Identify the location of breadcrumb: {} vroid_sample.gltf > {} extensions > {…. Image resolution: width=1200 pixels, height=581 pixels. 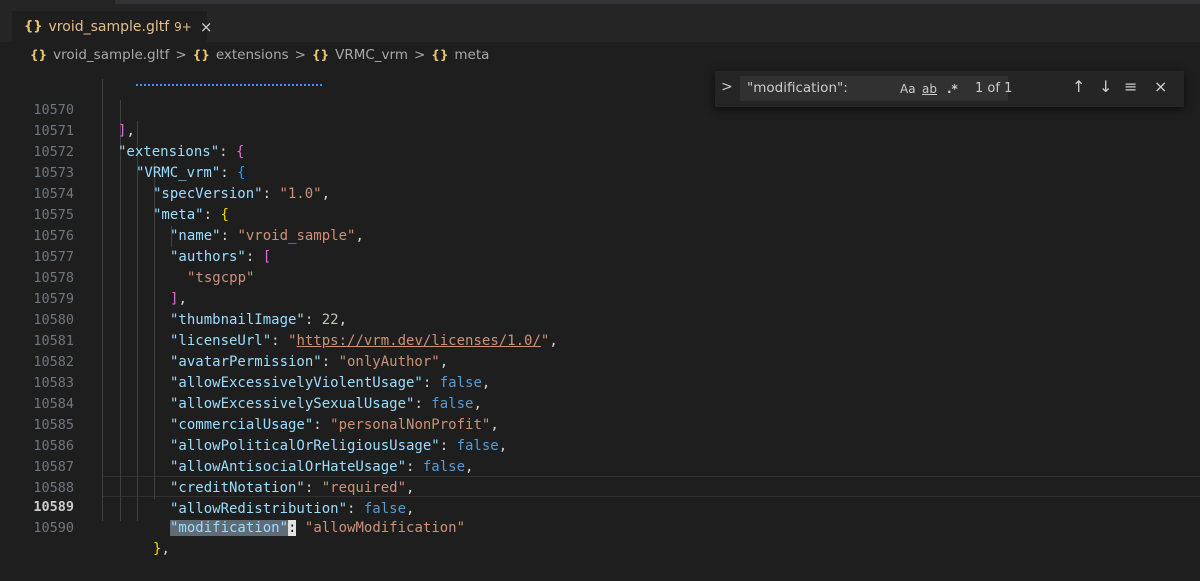
(600, 55).